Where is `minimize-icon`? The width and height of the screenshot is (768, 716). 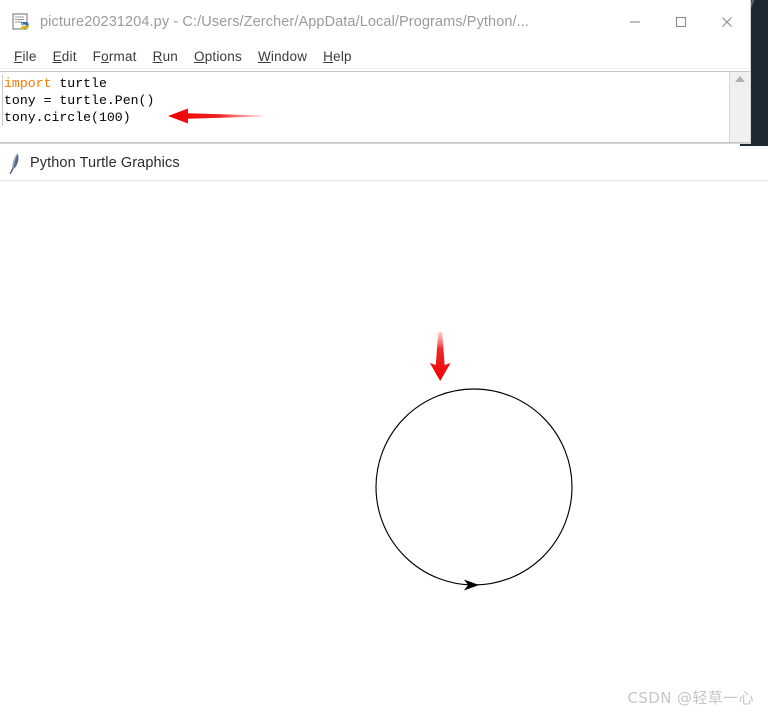 minimize-icon is located at coordinates (635, 22).